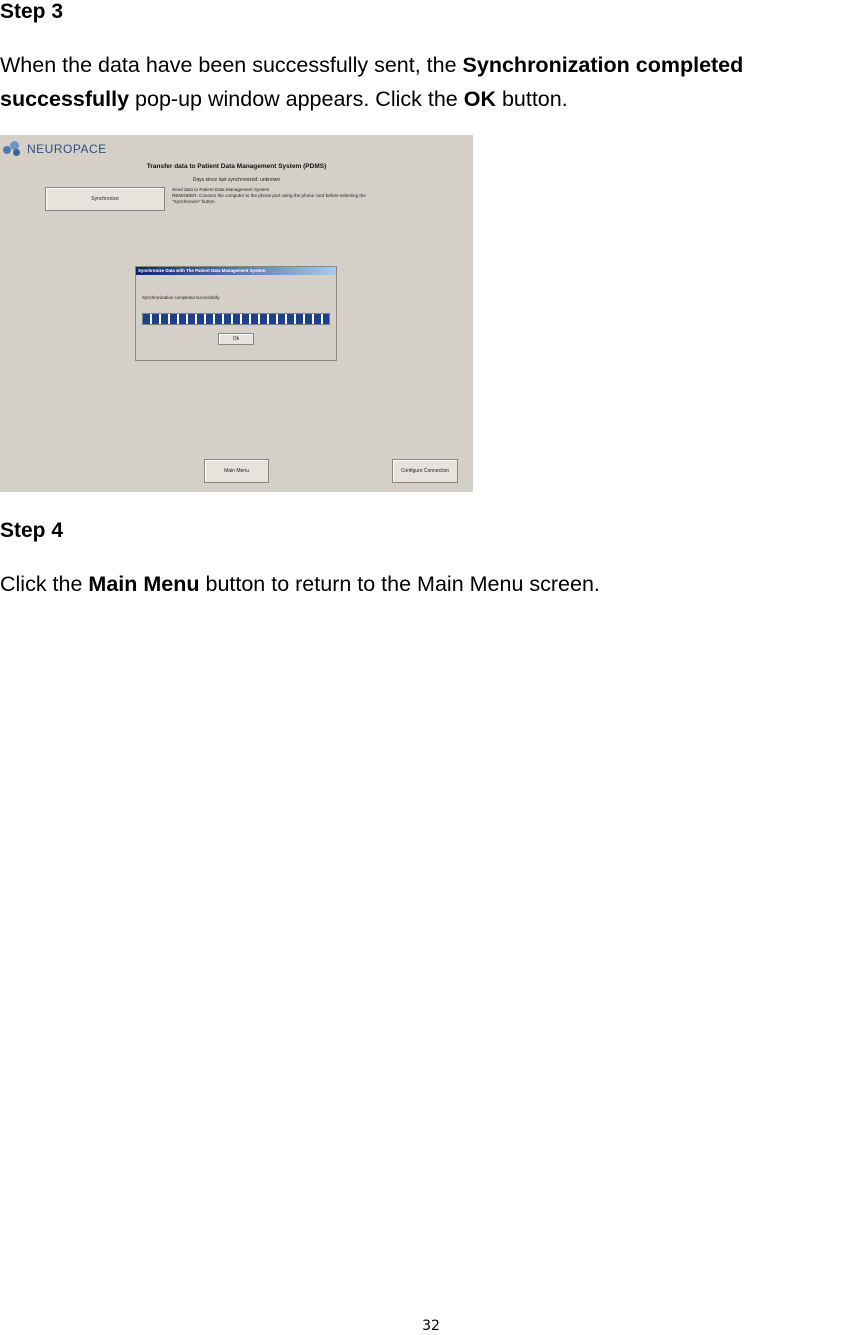  Describe the element at coordinates (236, 471) in the screenshot. I see `main-menu-button: Main Menu` at that location.